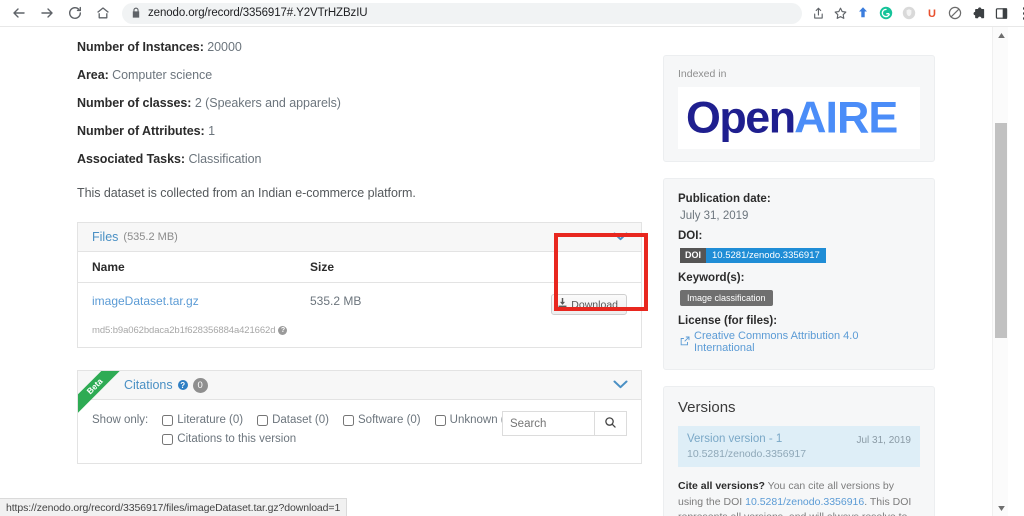 This screenshot has width=1024, height=516. What do you see at coordinates (148, 385) in the screenshot?
I see `citations-panel-title: Citations` at bounding box center [148, 385].